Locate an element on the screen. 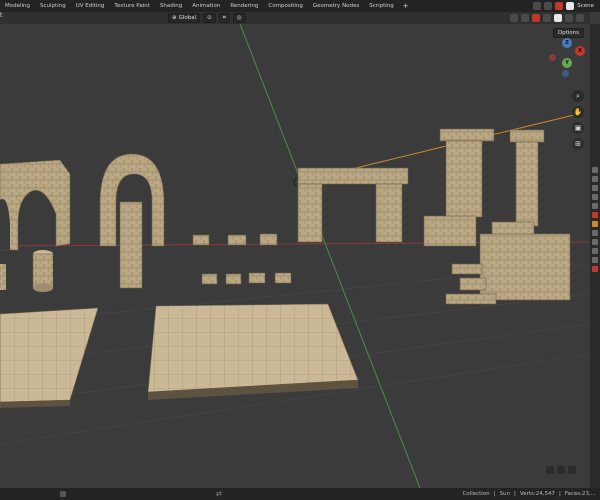 Image resolution: width=600 pixels, height=500 pixels. viewport-header: t ⊕ Global ⊙ ⌗ ◎ is located at coordinates (295, 18).